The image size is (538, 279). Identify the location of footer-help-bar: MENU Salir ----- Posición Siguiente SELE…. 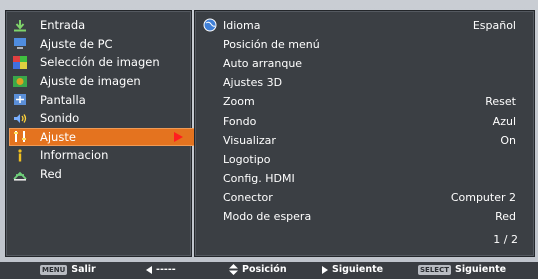
(269, 270).